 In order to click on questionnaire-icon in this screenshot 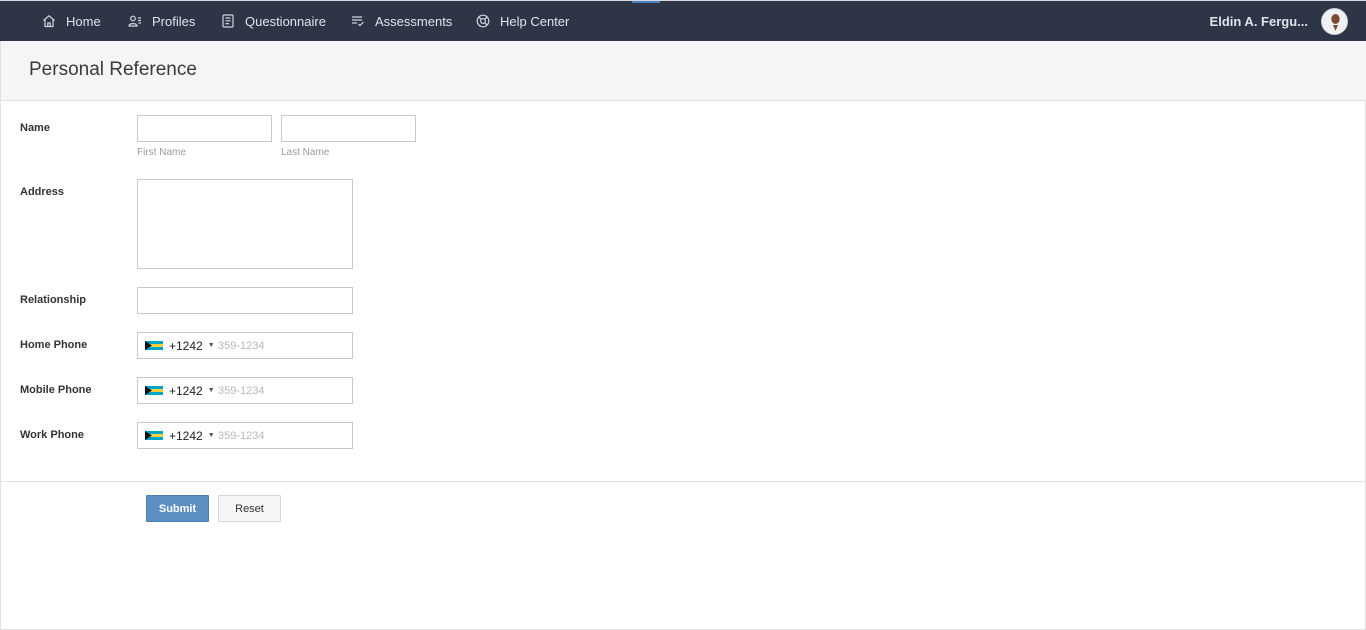, I will do `click(228, 21)`.